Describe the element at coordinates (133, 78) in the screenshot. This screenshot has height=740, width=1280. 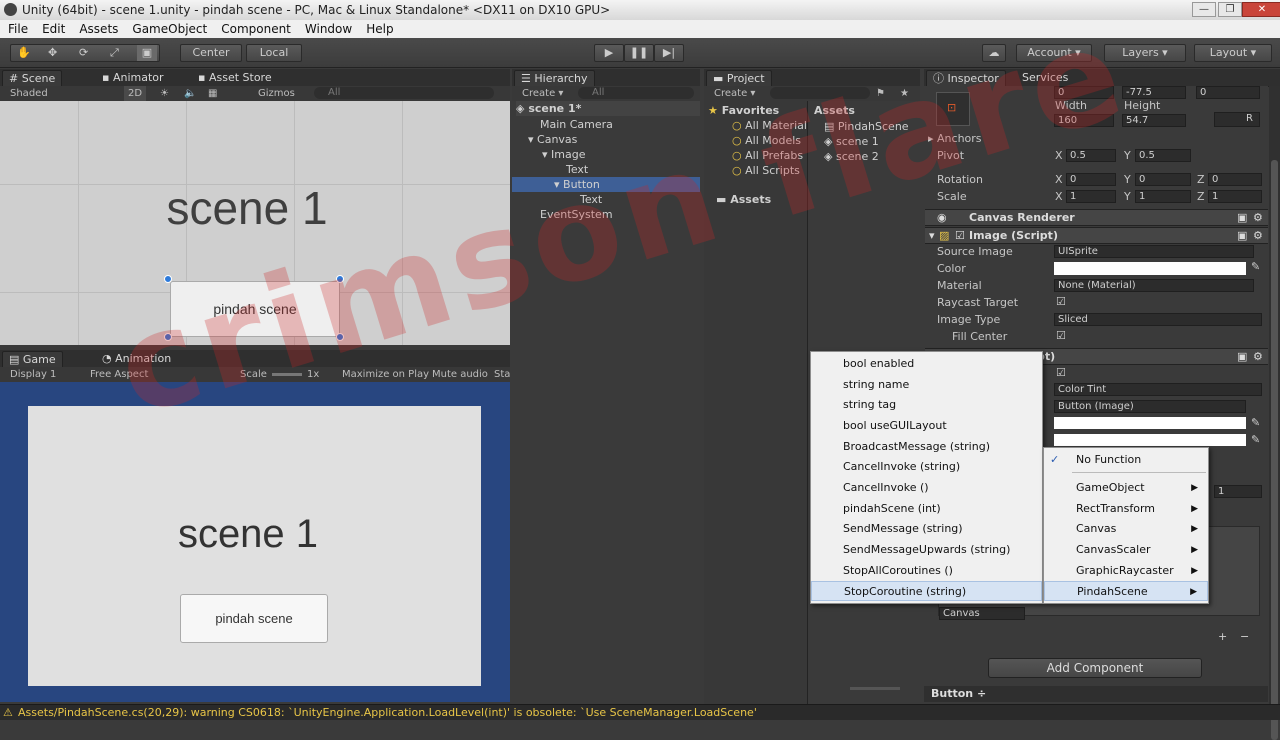
I see `tab-animator: ▪ Animator` at that location.